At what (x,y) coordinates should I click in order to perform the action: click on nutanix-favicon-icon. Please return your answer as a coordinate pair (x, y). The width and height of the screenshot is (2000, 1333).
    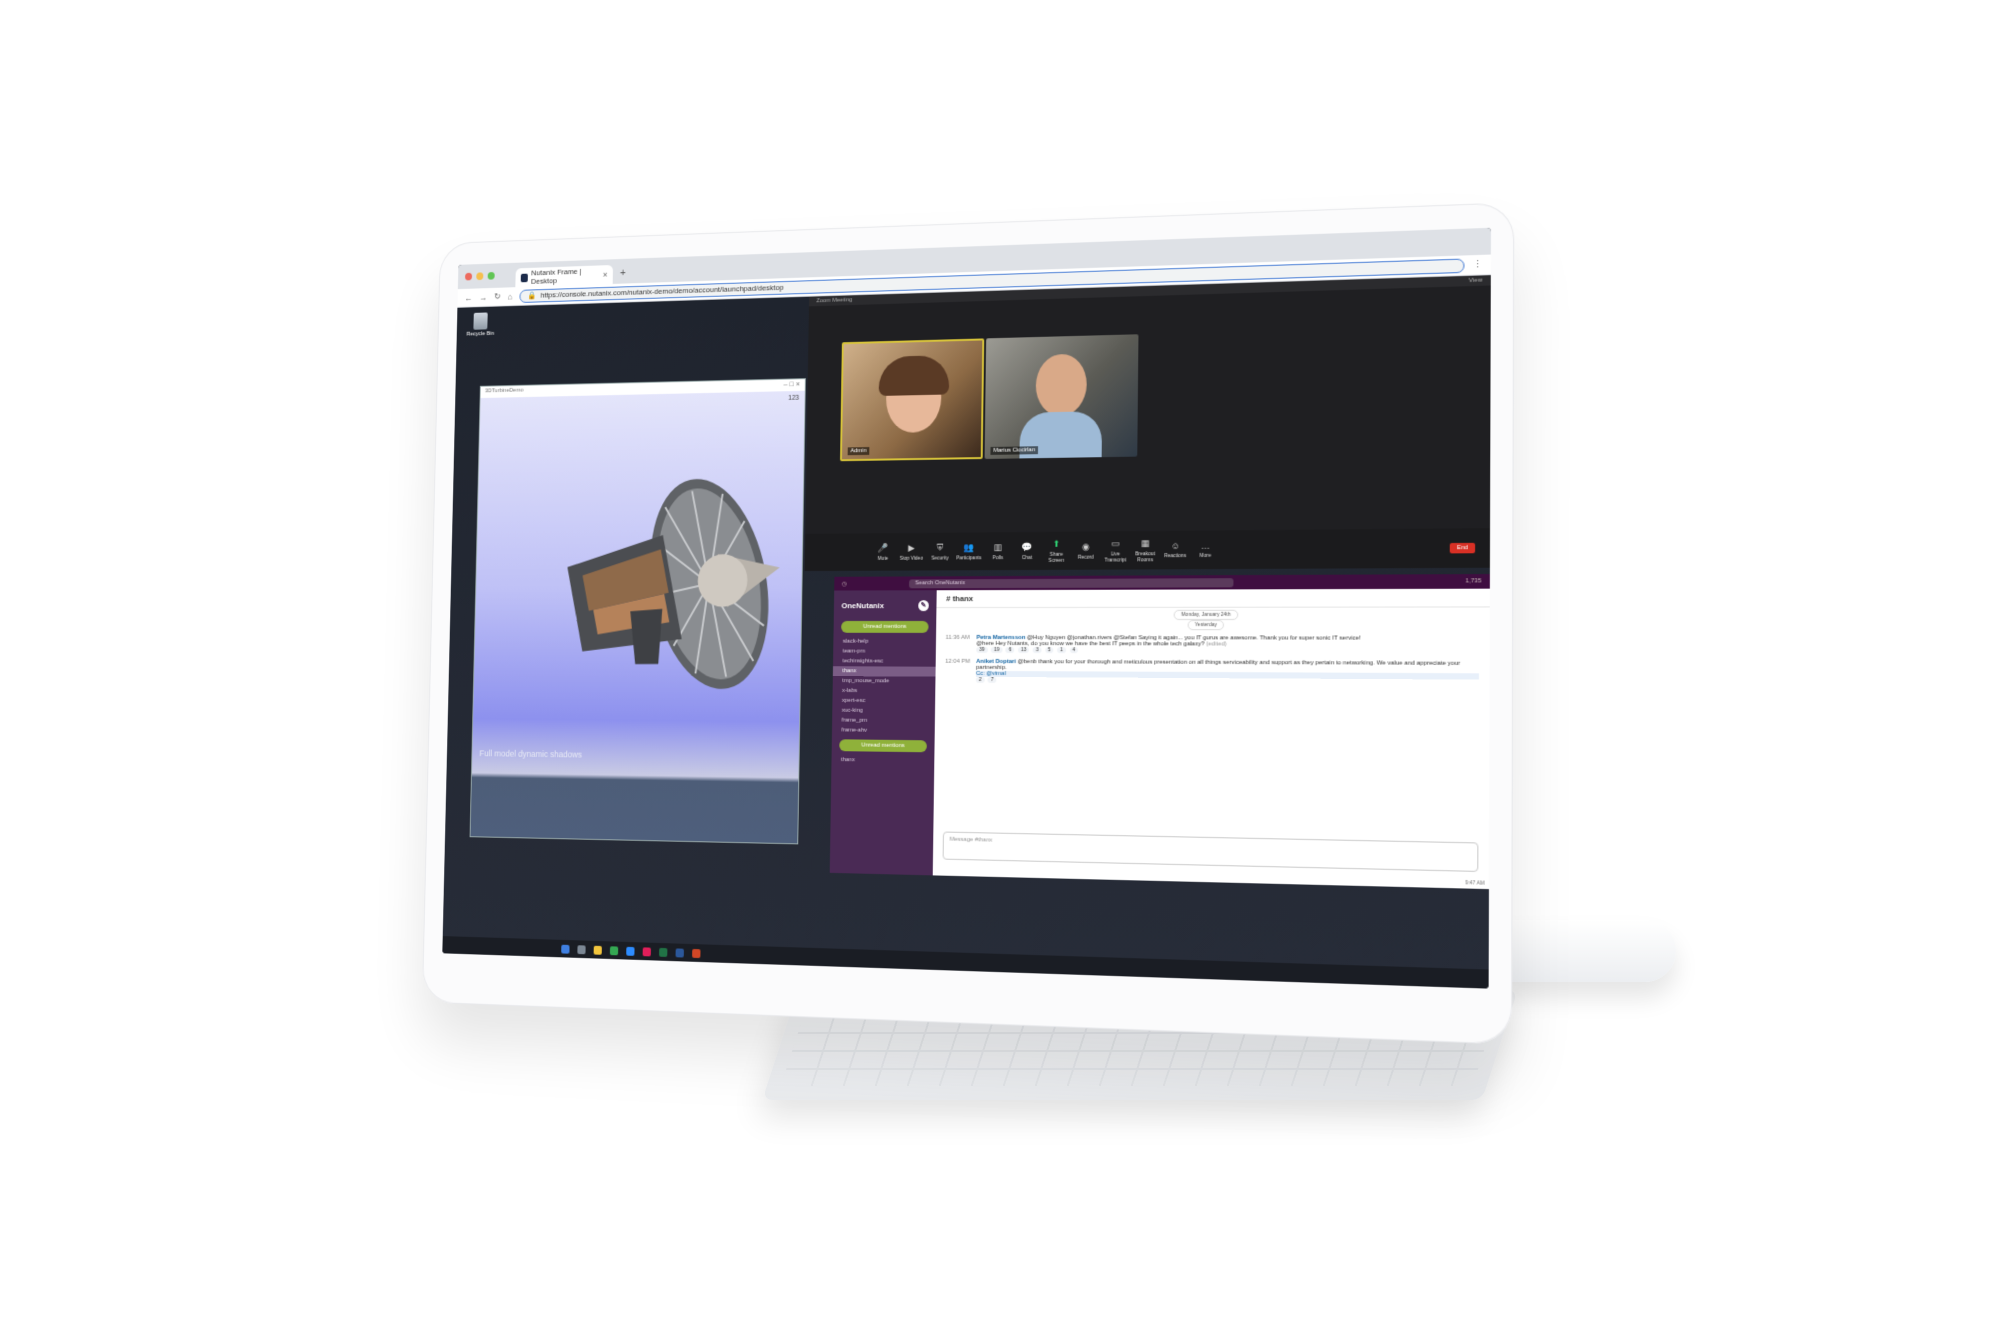
    Looking at the image, I should click on (524, 277).